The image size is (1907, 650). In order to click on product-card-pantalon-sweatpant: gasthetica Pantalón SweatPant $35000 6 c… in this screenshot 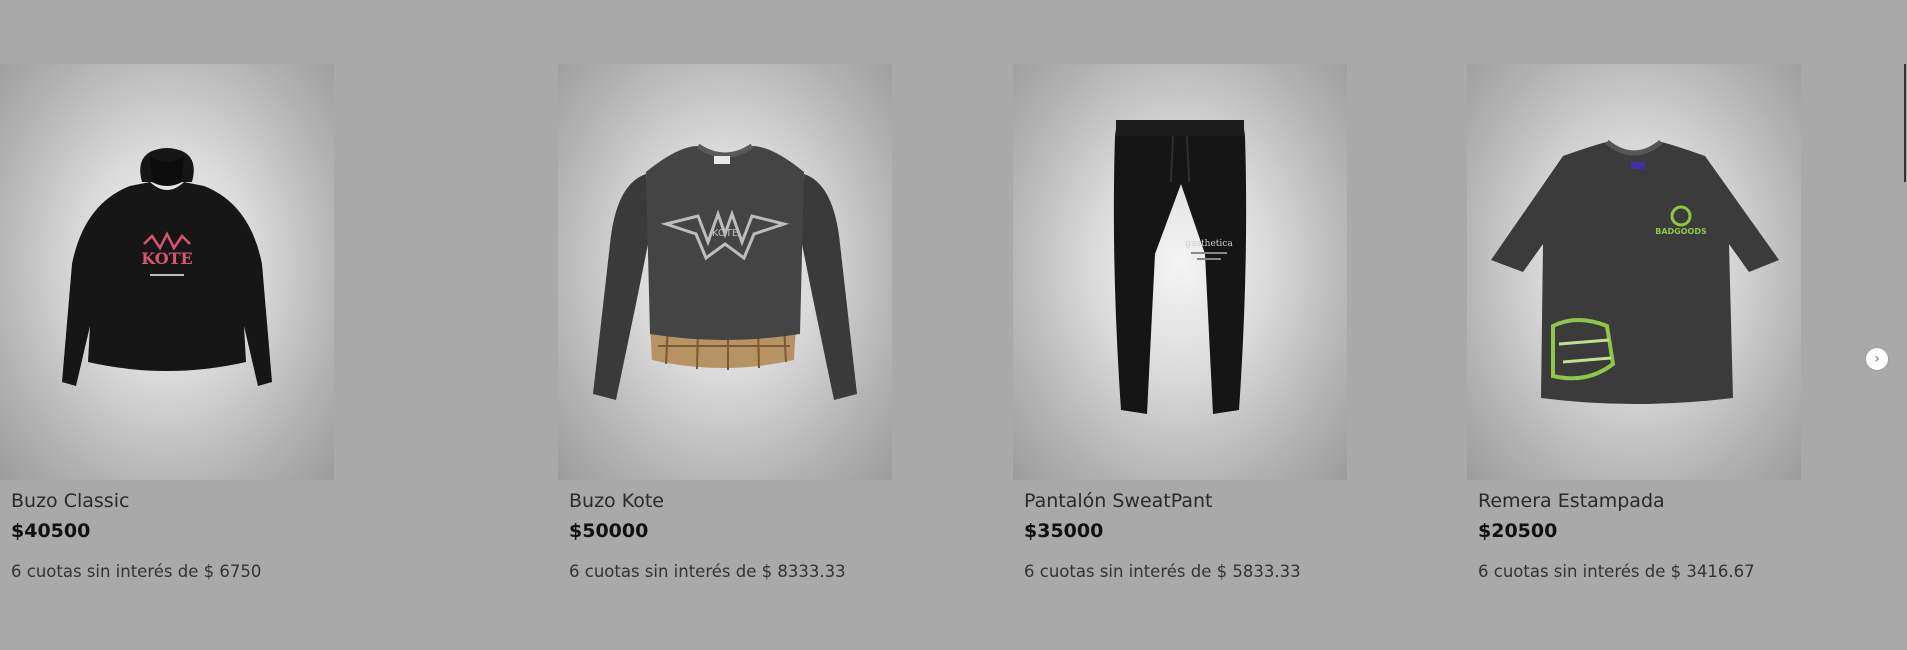, I will do `click(1180, 322)`.